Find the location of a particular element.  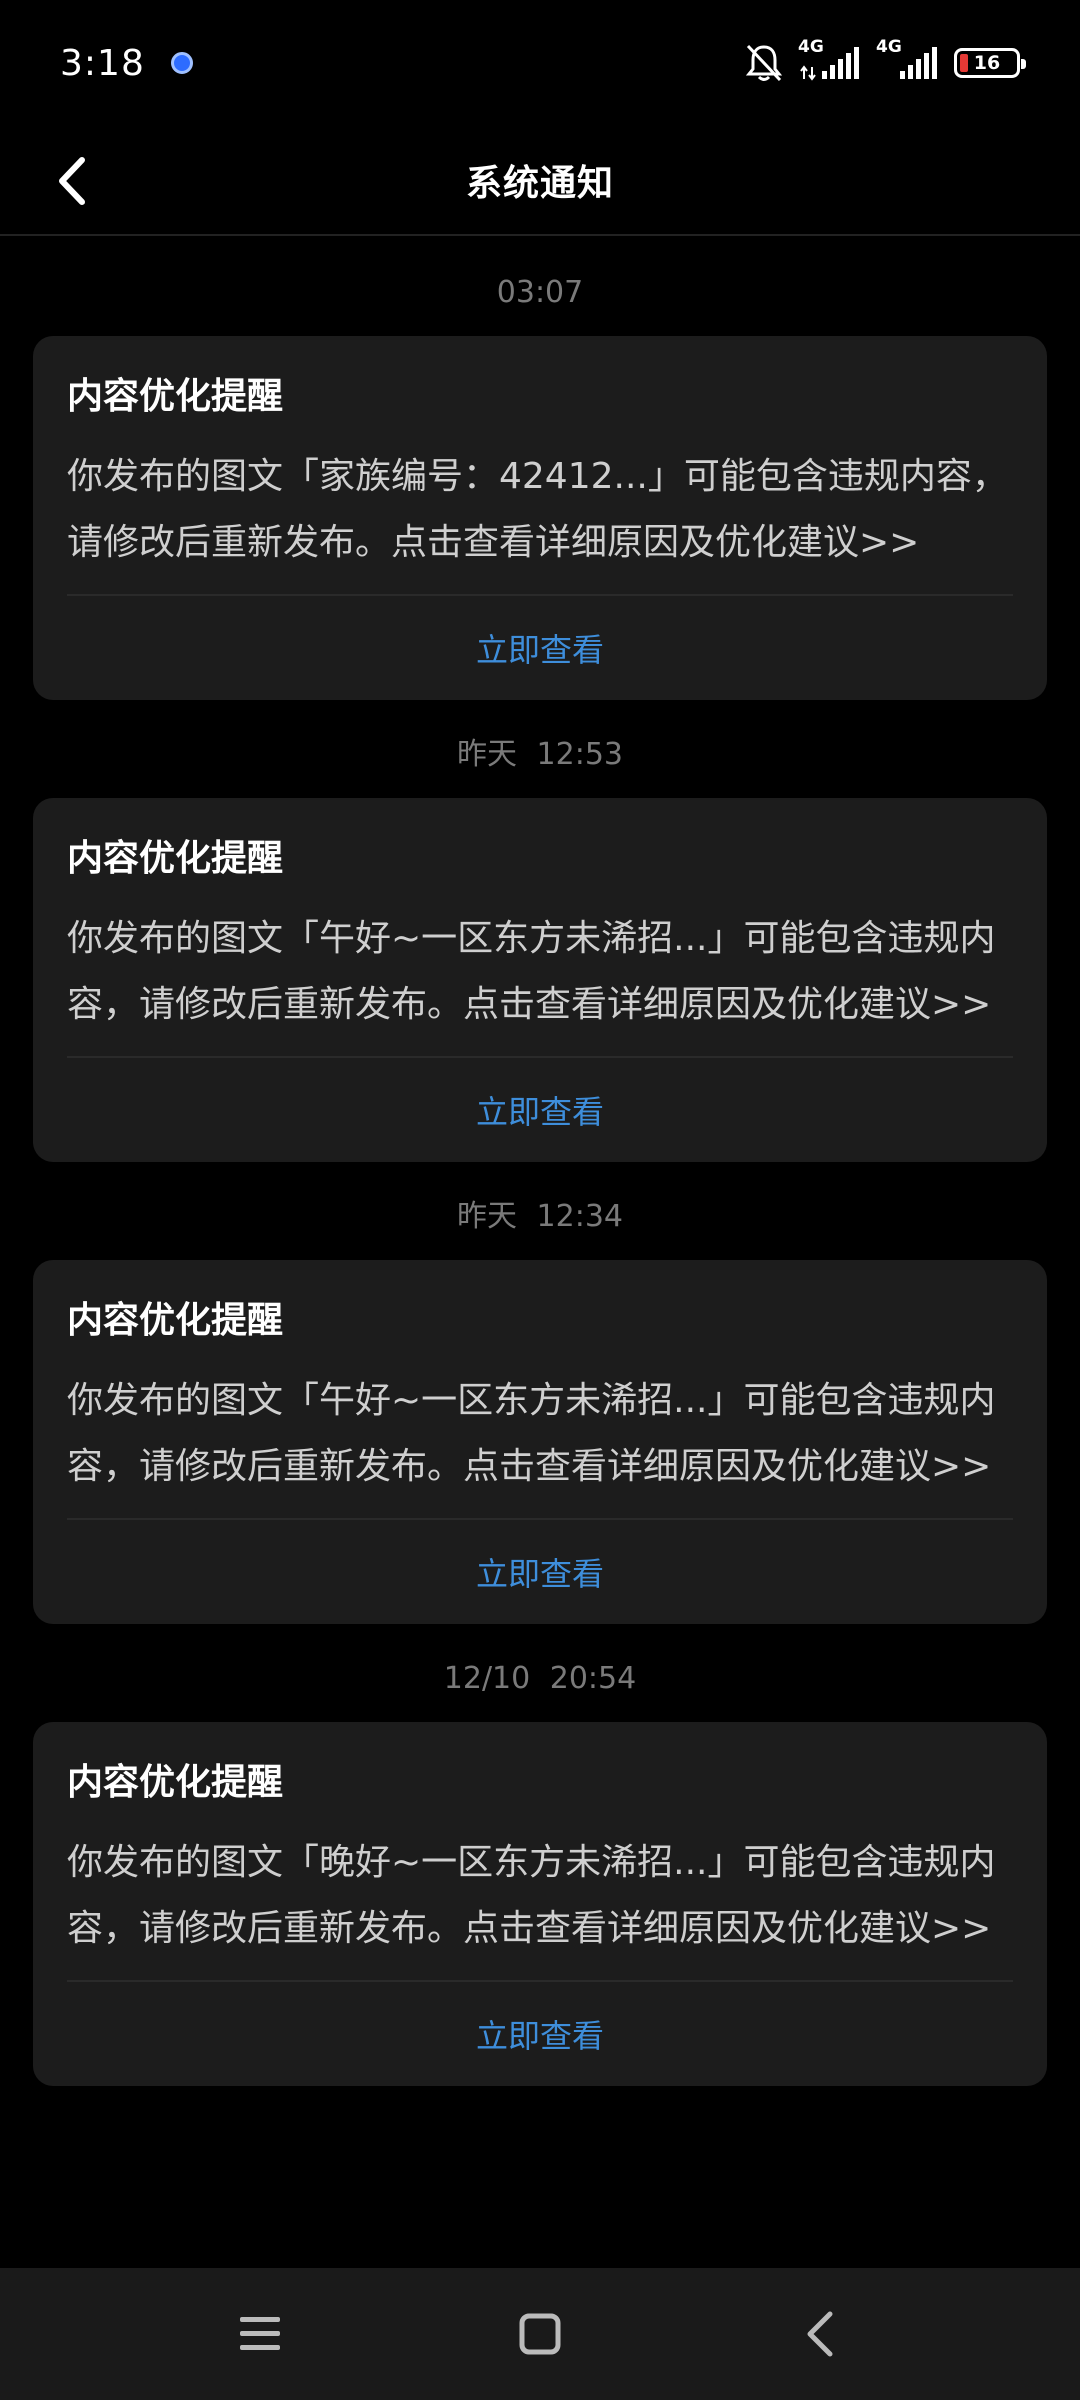

system-nav-bar is located at coordinates (540, 2334).